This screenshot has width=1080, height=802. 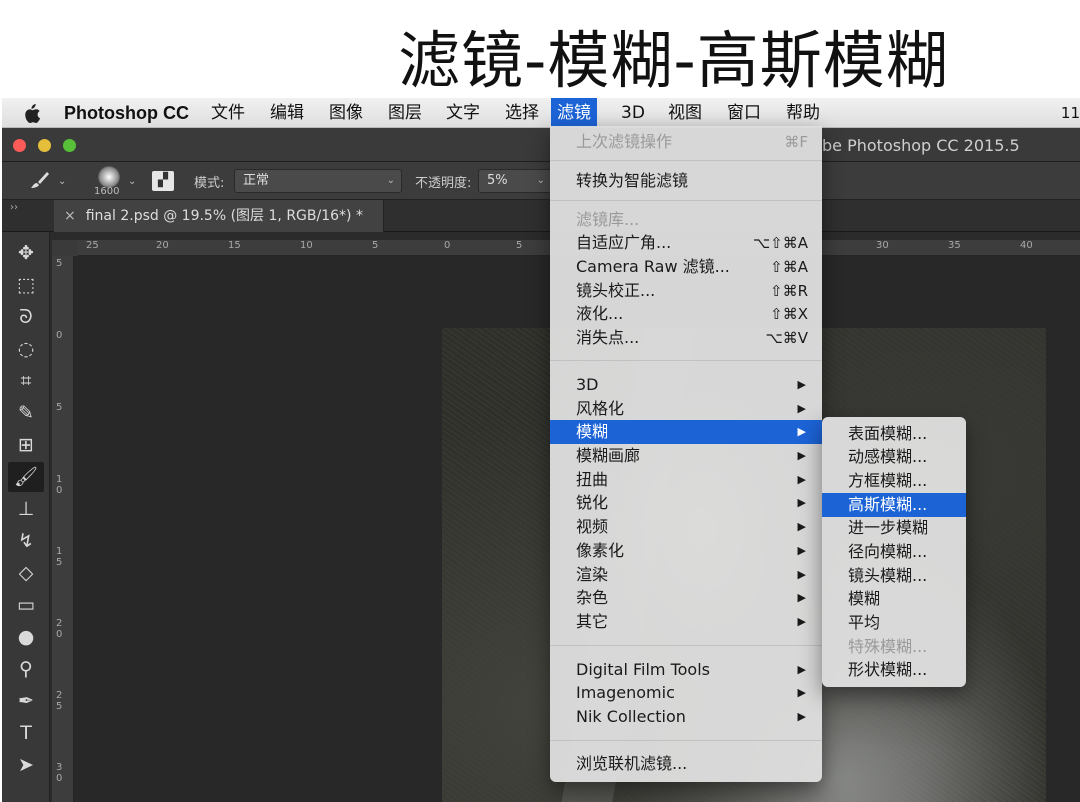 What do you see at coordinates (26, 573) in the screenshot?
I see `eraser-tool-icon: ◇` at bounding box center [26, 573].